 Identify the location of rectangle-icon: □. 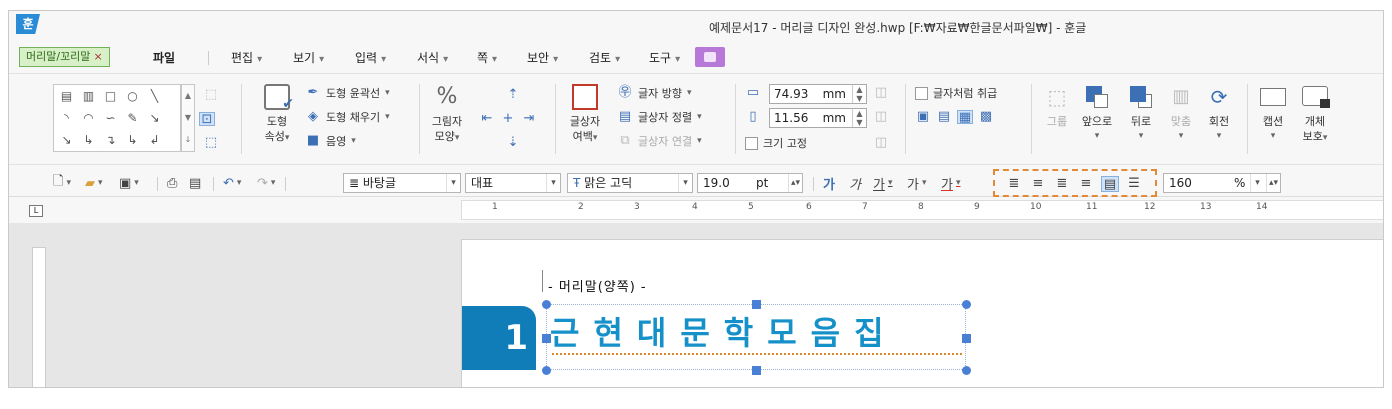
(110, 96).